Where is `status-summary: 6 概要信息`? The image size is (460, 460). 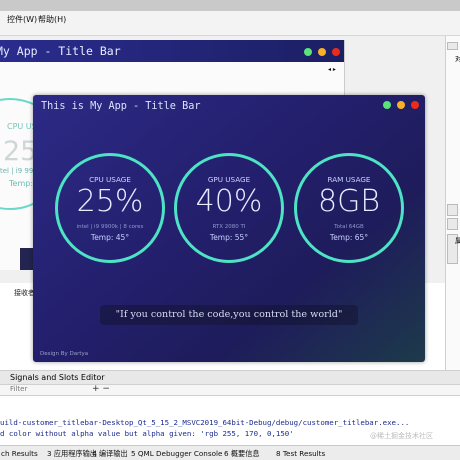
status-summary: 6 概要信息 is located at coordinates (242, 454).